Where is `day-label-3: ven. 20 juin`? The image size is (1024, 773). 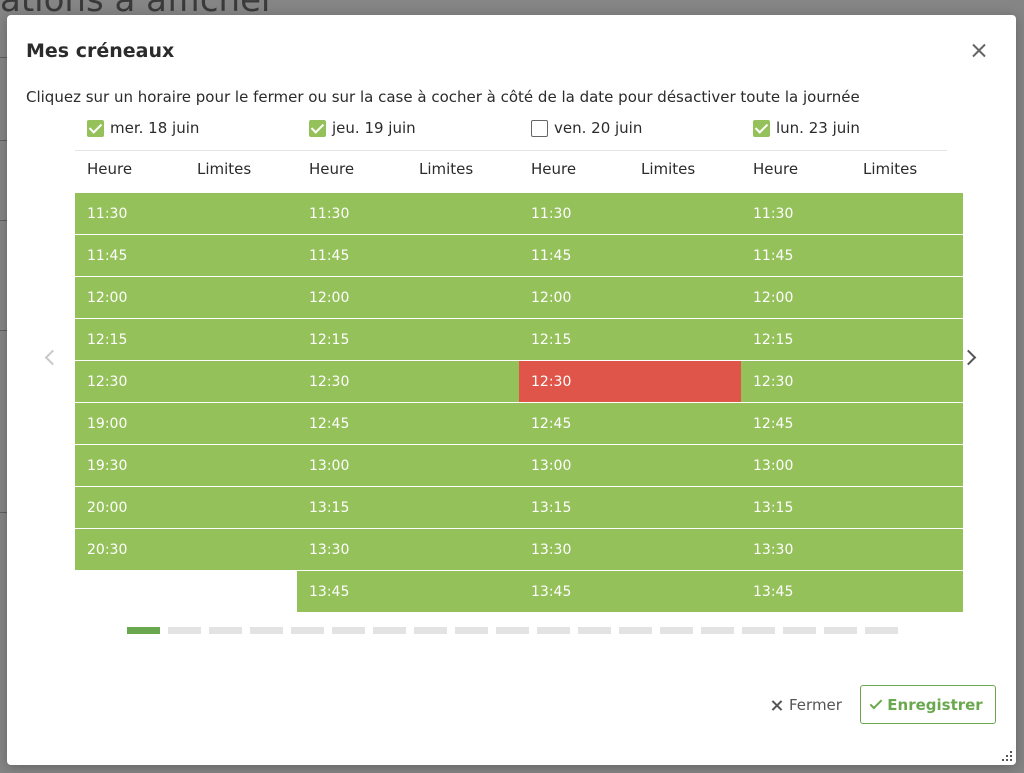
day-label-3: ven. 20 juin is located at coordinates (598, 128).